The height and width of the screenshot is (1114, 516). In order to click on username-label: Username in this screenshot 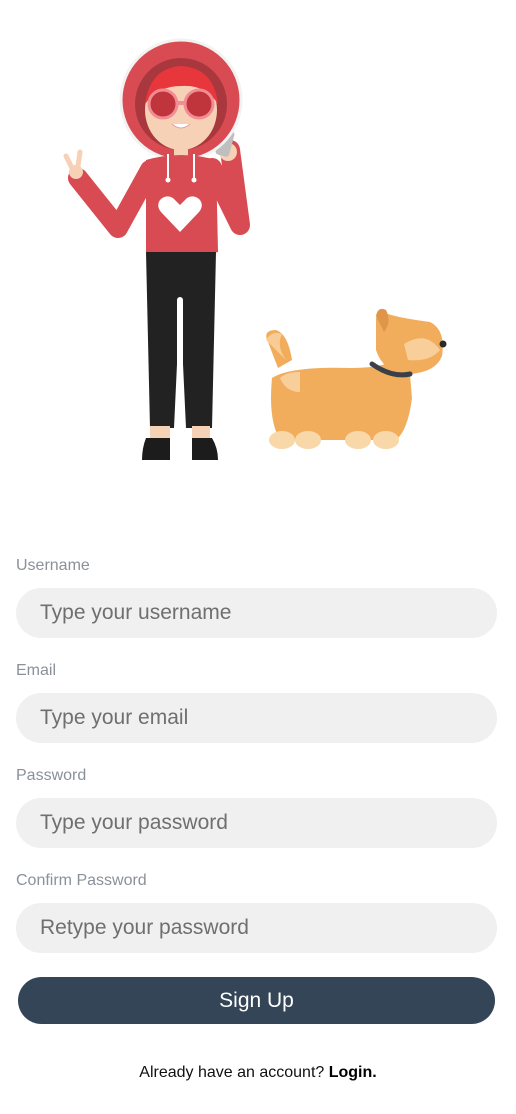, I will do `click(53, 565)`.